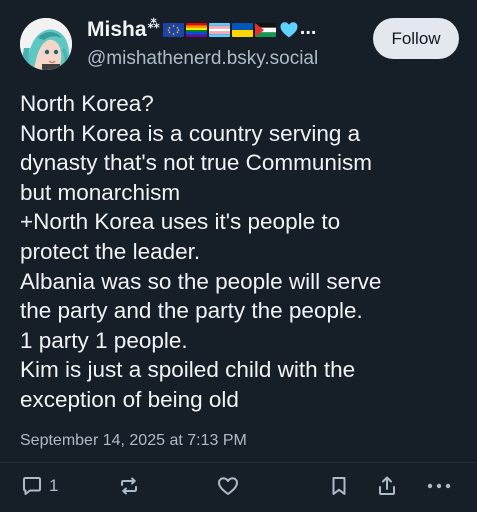 The width and height of the screenshot is (477, 512). I want to click on more-icon, so click(439, 486).